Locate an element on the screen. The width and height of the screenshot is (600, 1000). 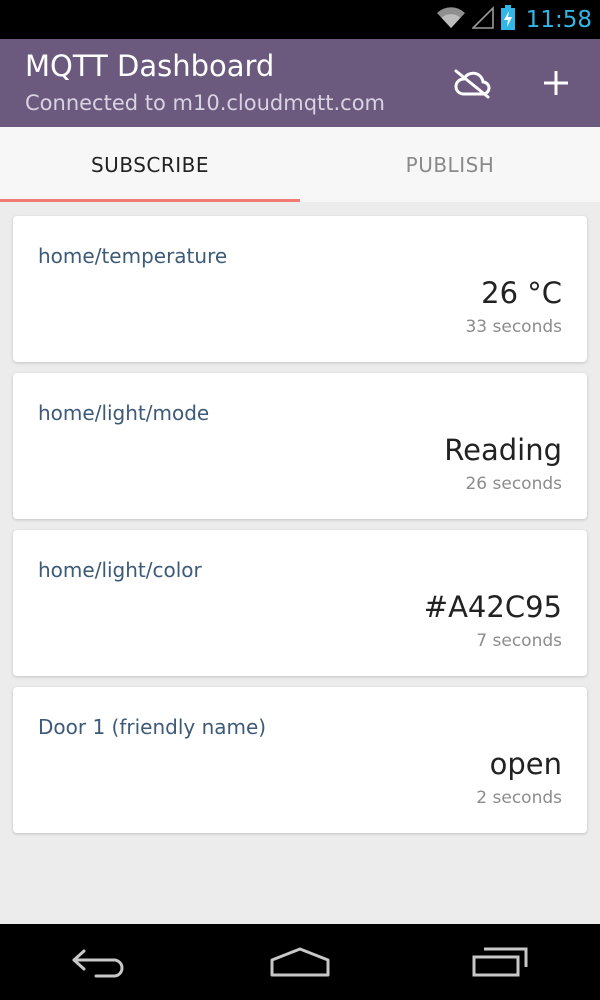
disconnect-button is located at coordinates (472, 83).